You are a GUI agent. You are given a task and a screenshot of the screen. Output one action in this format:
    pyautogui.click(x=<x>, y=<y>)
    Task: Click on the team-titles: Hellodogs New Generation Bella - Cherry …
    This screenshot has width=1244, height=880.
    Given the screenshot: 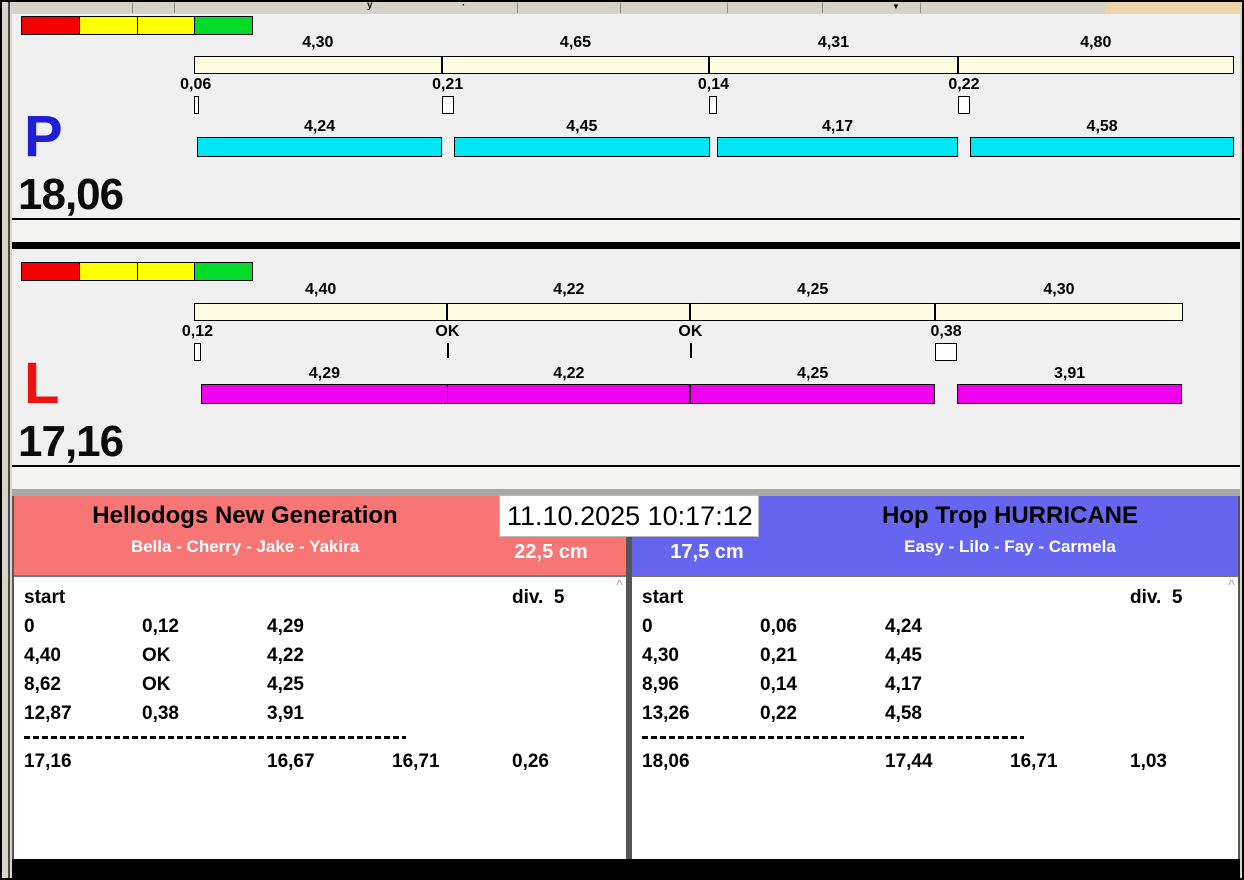 What is the action you would take?
    pyautogui.click(x=245, y=535)
    